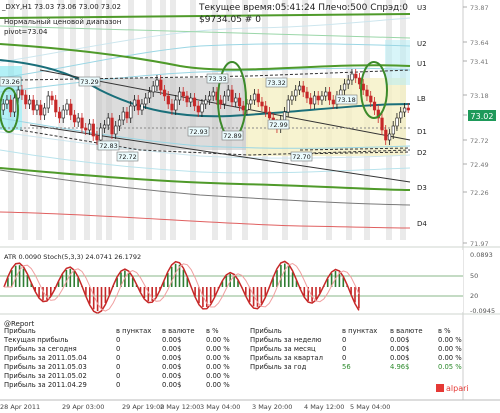 The image size is (500, 413). I want to click on level-label-u2: U2, so click(422, 44).